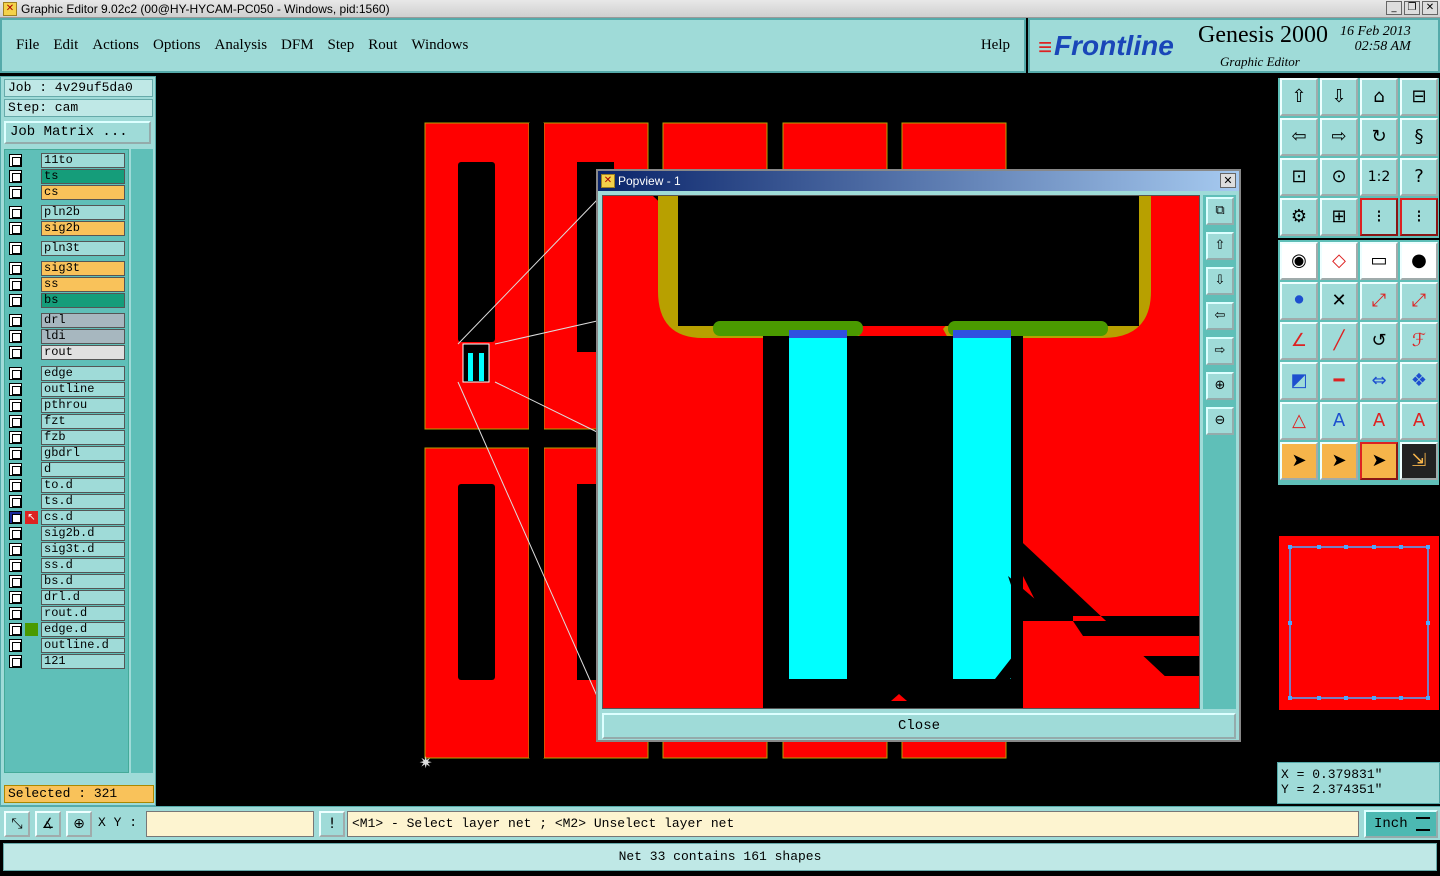 Image resolution: width=1440 pixels, height=876 pixels. I want to click on layer-row-drl: drl, so click(67, 320).